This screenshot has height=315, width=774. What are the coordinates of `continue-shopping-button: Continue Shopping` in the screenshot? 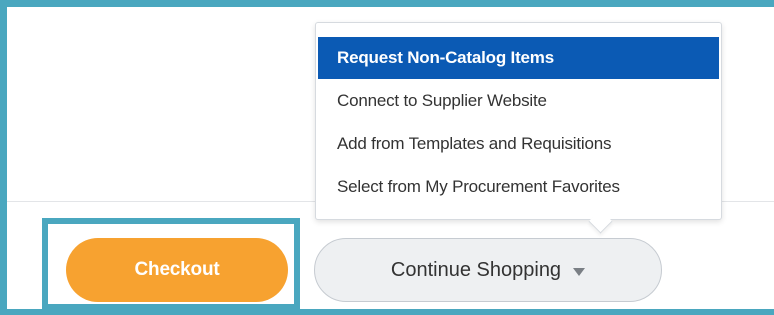 It's located at (488, 270).